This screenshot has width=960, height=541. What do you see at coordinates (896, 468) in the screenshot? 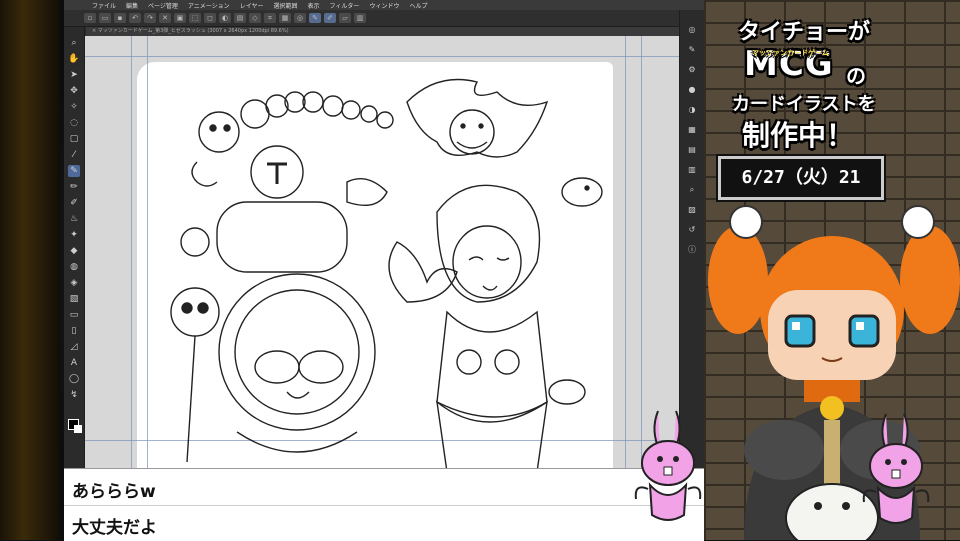
I see `pink-bunny-right` at bounding box center [896, 468].